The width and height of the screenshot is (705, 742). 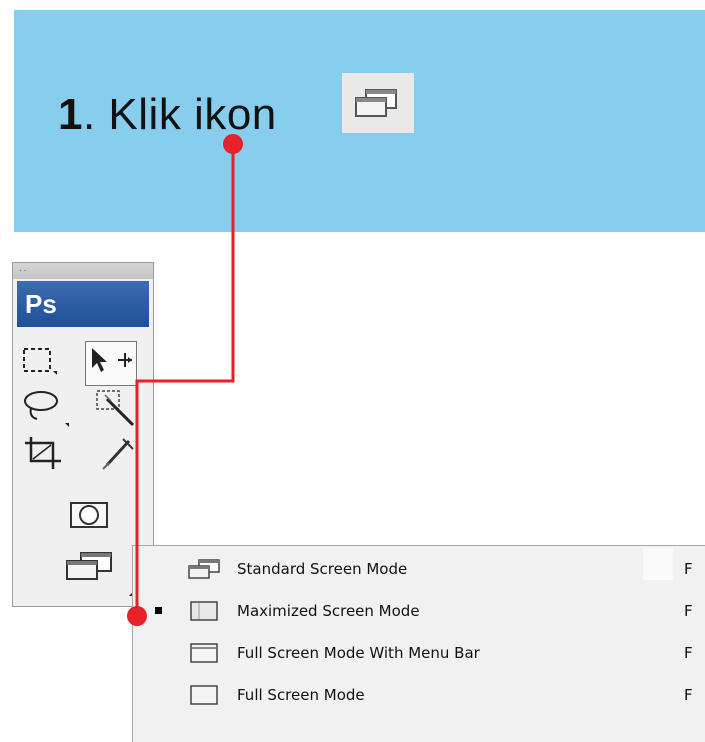 What do you see at coordinates (158, 610) in the screenshot?
I see `selected-check-icon` at bounding box center [158, 610].